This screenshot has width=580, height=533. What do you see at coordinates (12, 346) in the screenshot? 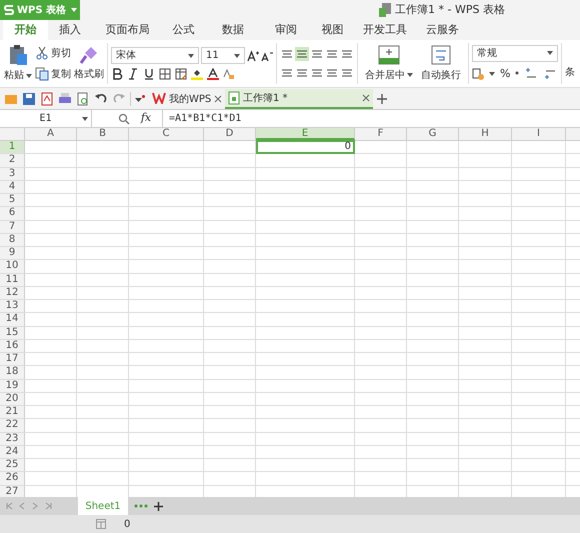
I see `row-header: 16` at bounding box center [12, 346].